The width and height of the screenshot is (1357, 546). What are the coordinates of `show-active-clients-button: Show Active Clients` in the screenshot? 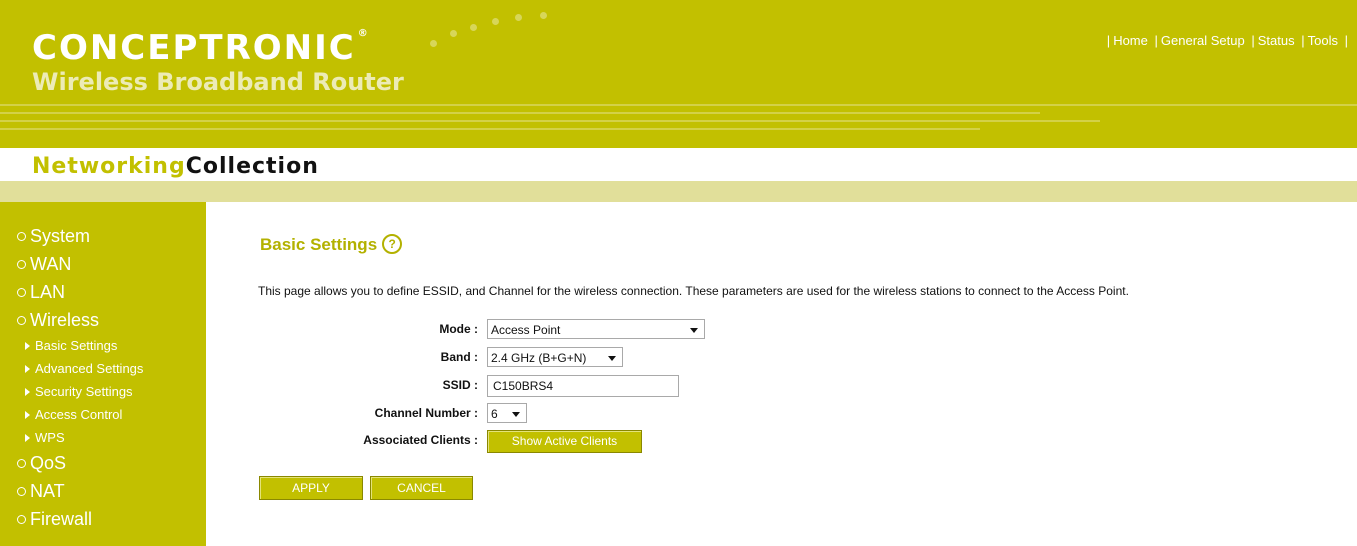 It's located at (564, 441).